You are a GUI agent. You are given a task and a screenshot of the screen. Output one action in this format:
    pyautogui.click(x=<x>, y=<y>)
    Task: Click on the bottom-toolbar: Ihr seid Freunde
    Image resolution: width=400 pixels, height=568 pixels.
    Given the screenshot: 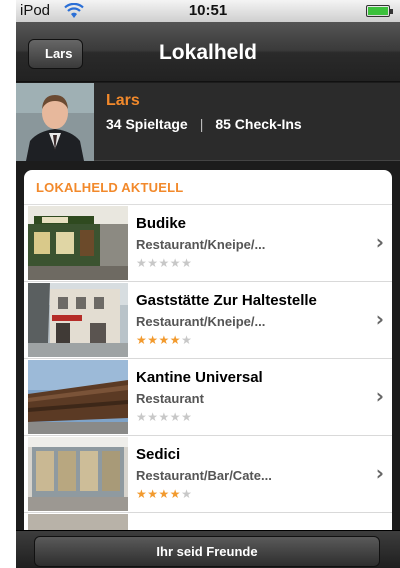 What is the action you would take?
    pyautogui.click(x=208, y=549)
    